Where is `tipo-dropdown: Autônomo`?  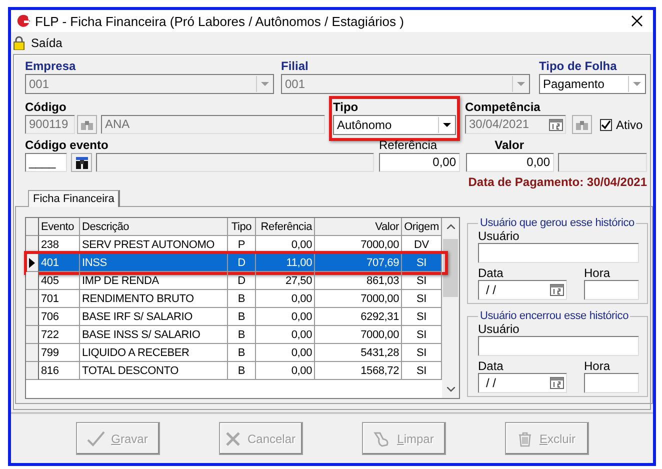
tipo-dropdown: Autônomo is located at coordinates (394, 125).